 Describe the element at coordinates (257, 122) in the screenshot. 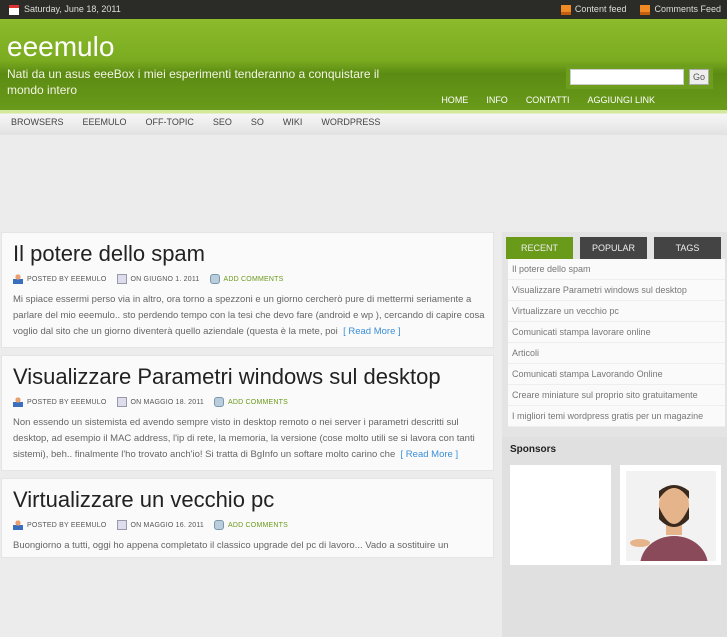

I see `category-so: SO` at that location.